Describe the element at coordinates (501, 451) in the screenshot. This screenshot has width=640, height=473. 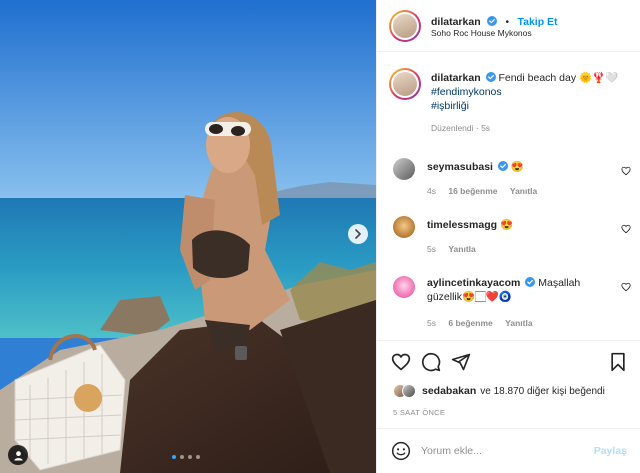
I see `comment-input` at that location.